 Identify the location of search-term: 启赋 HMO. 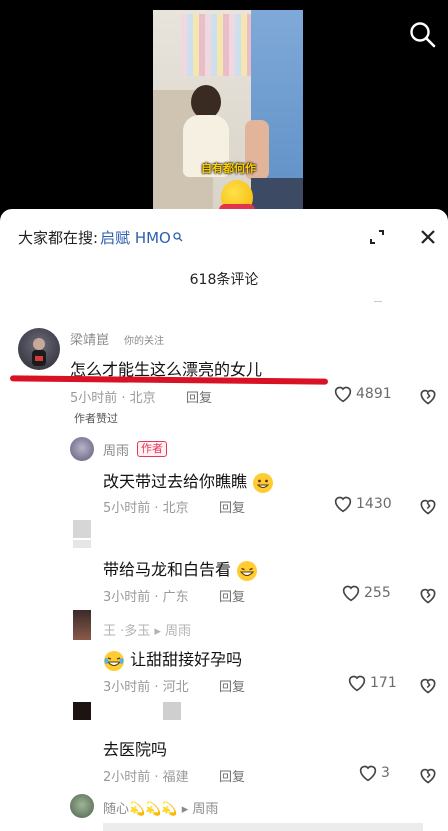
(135, 237).